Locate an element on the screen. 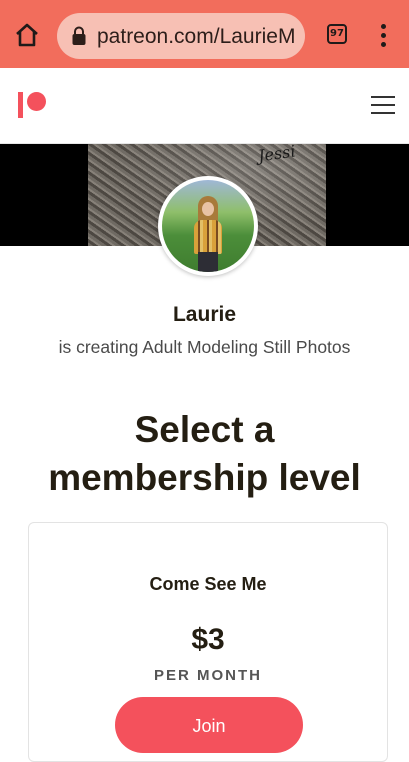  tier-price: $3 is located at coordinates (208, 639).